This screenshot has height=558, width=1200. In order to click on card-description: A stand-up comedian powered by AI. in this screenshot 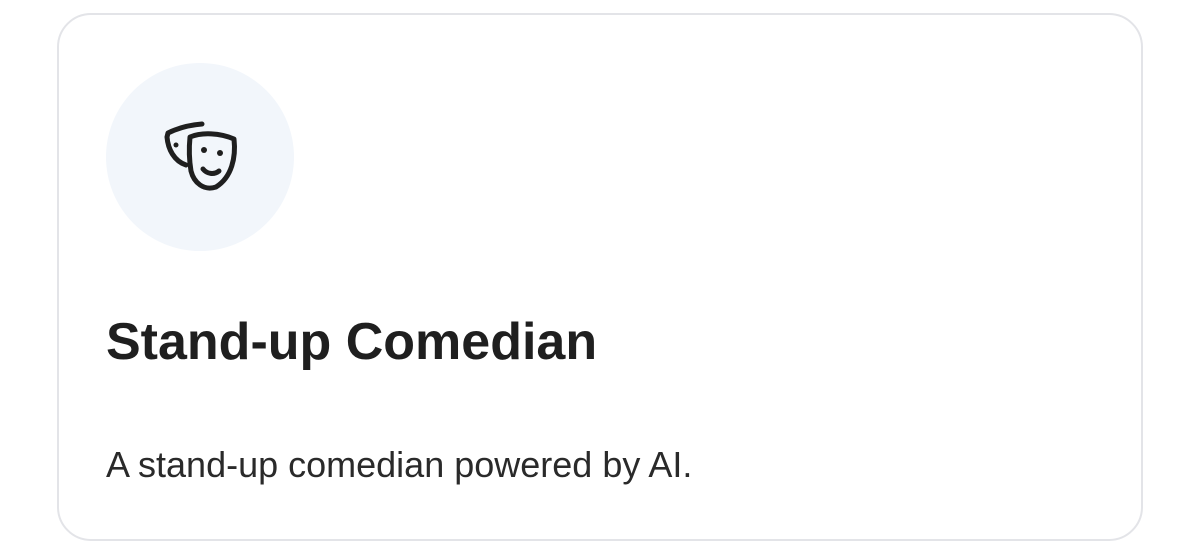, I will do `click(399, 464)`.